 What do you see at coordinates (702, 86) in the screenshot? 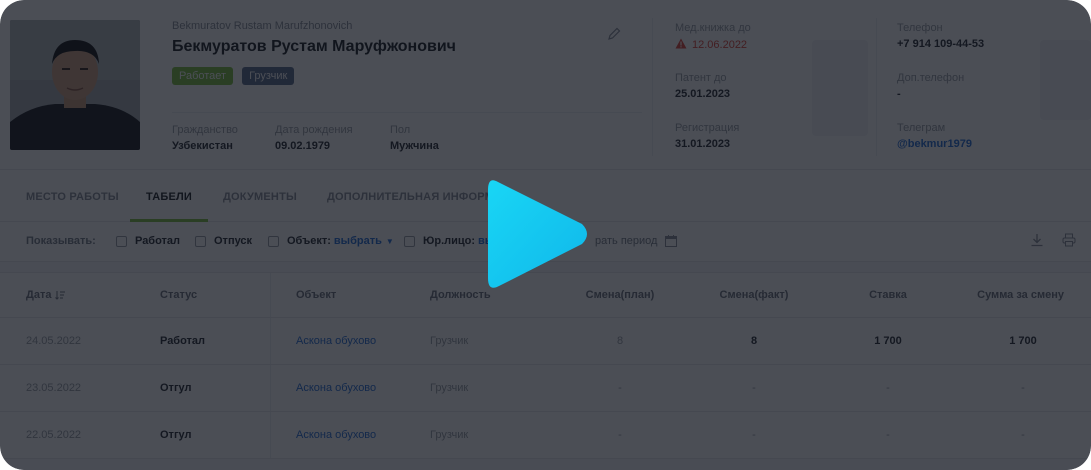
I see `patent-field: Патент до 25.01.2023` at bounding box center [702, 86].